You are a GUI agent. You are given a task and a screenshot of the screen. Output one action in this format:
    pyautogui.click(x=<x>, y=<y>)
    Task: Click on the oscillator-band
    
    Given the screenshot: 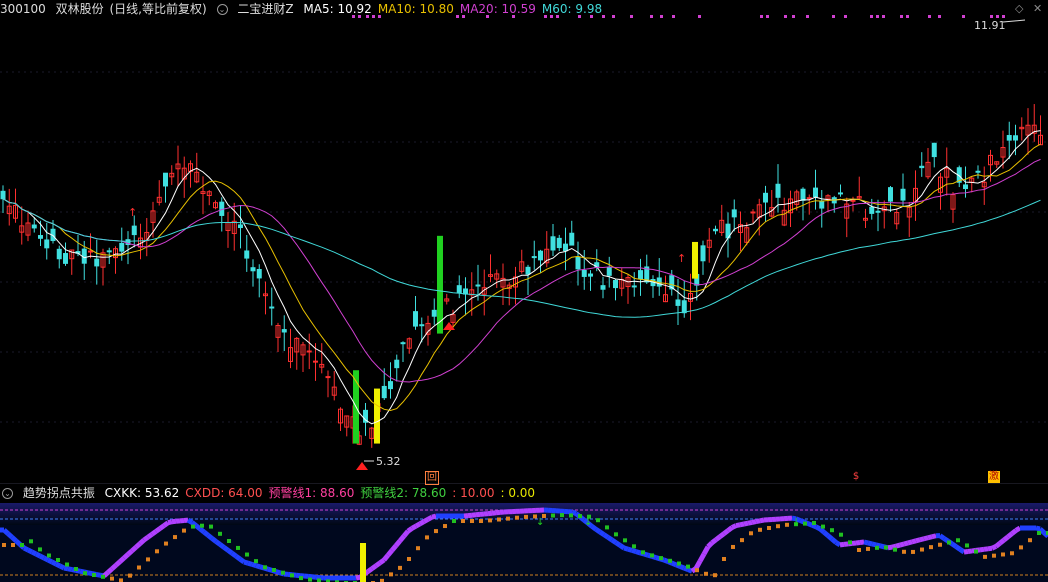 What is the action you would take?
    pyautogui.click(x=524, y=514)
    